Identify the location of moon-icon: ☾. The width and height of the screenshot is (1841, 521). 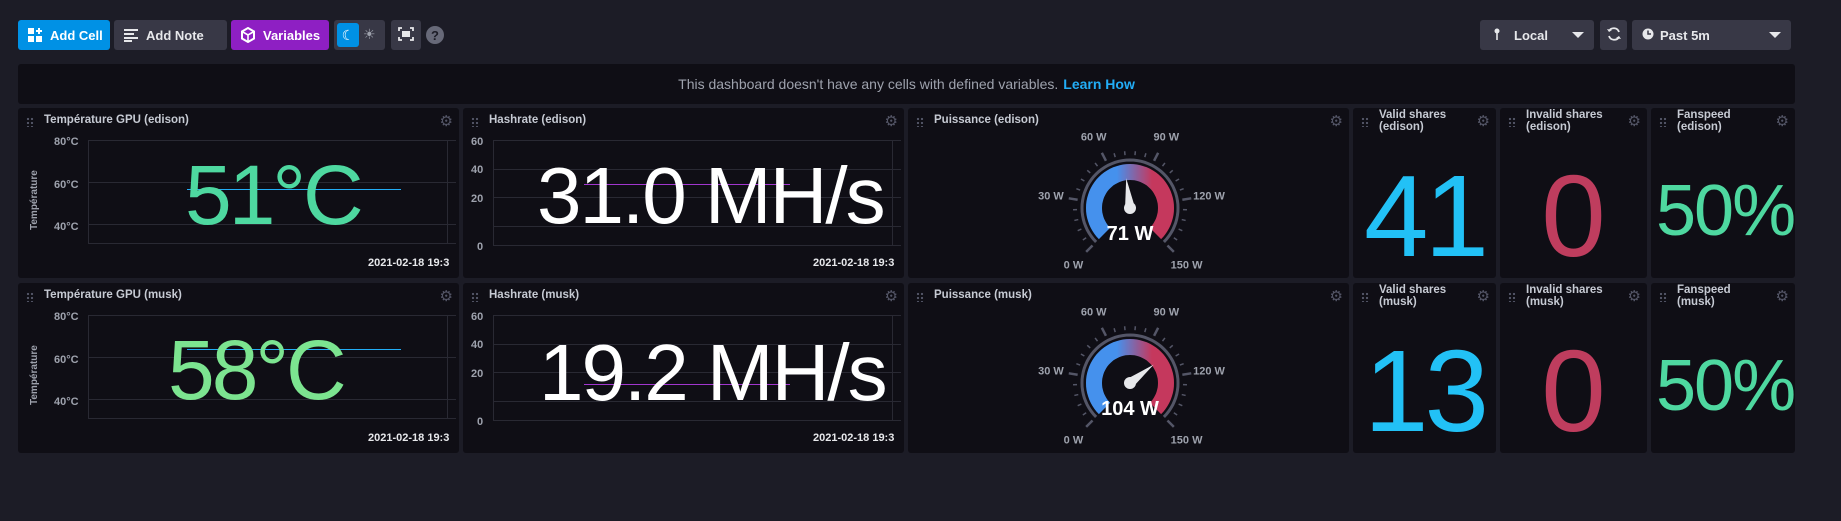
(348, 35).